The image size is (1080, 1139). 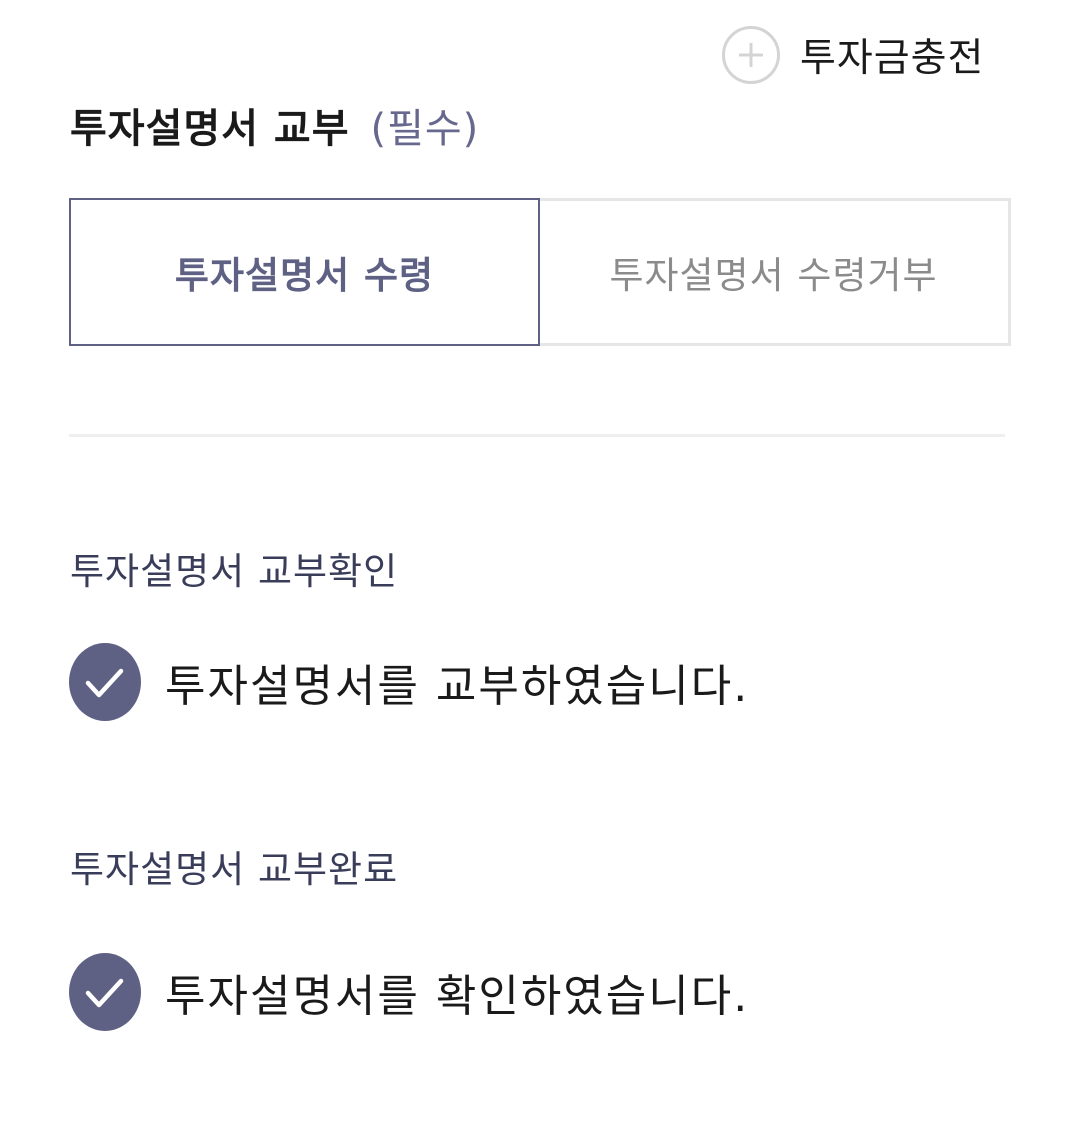 I want to click on refuse-prospectus-option: 투자설명서 수령거부, so click(x=775, y=272).